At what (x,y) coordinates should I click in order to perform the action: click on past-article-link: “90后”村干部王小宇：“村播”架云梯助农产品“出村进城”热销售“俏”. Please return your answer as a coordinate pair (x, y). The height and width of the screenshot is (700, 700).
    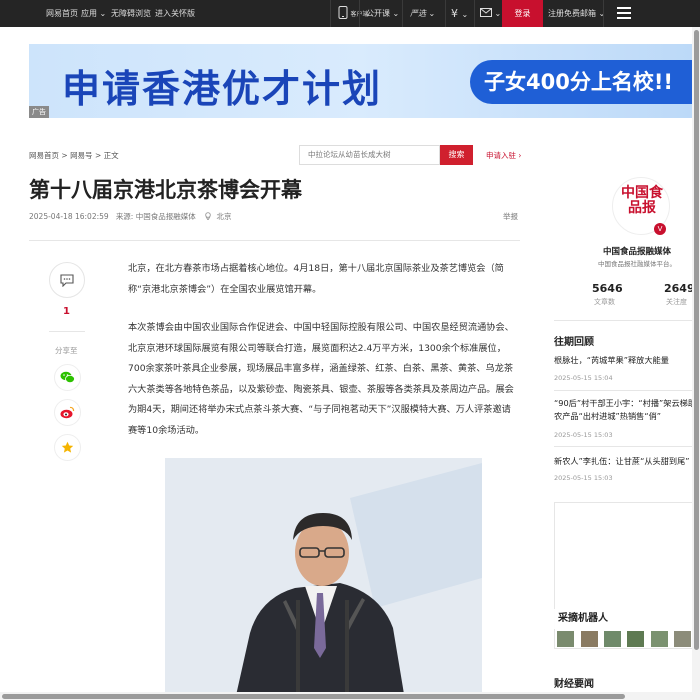
    Looking at the image, I should click on (627, 410).